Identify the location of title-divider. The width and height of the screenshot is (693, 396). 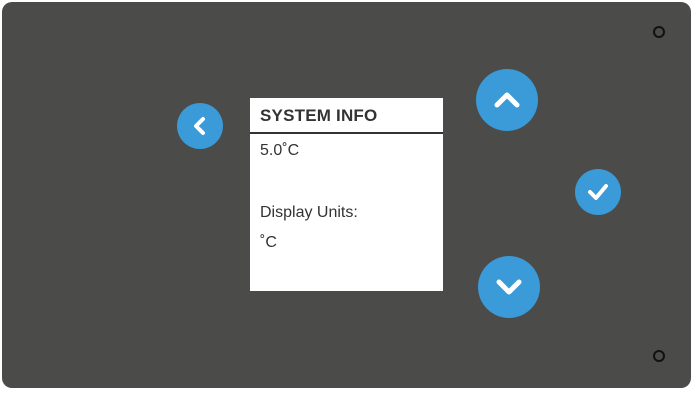
(346, 133).